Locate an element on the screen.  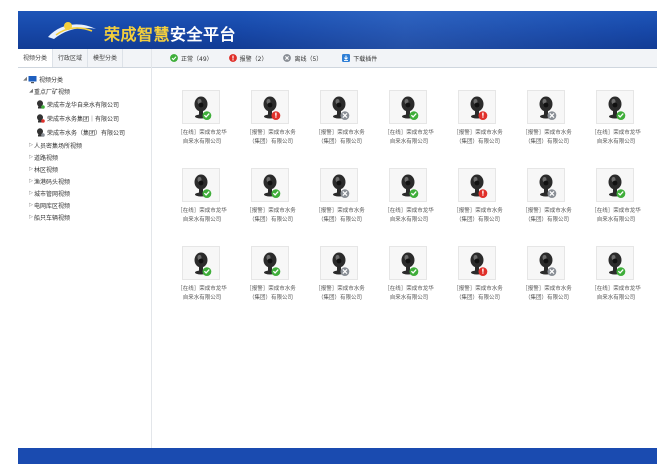
tree-item-road: ▷ 道路视频 is located at coordinates (86, 157).